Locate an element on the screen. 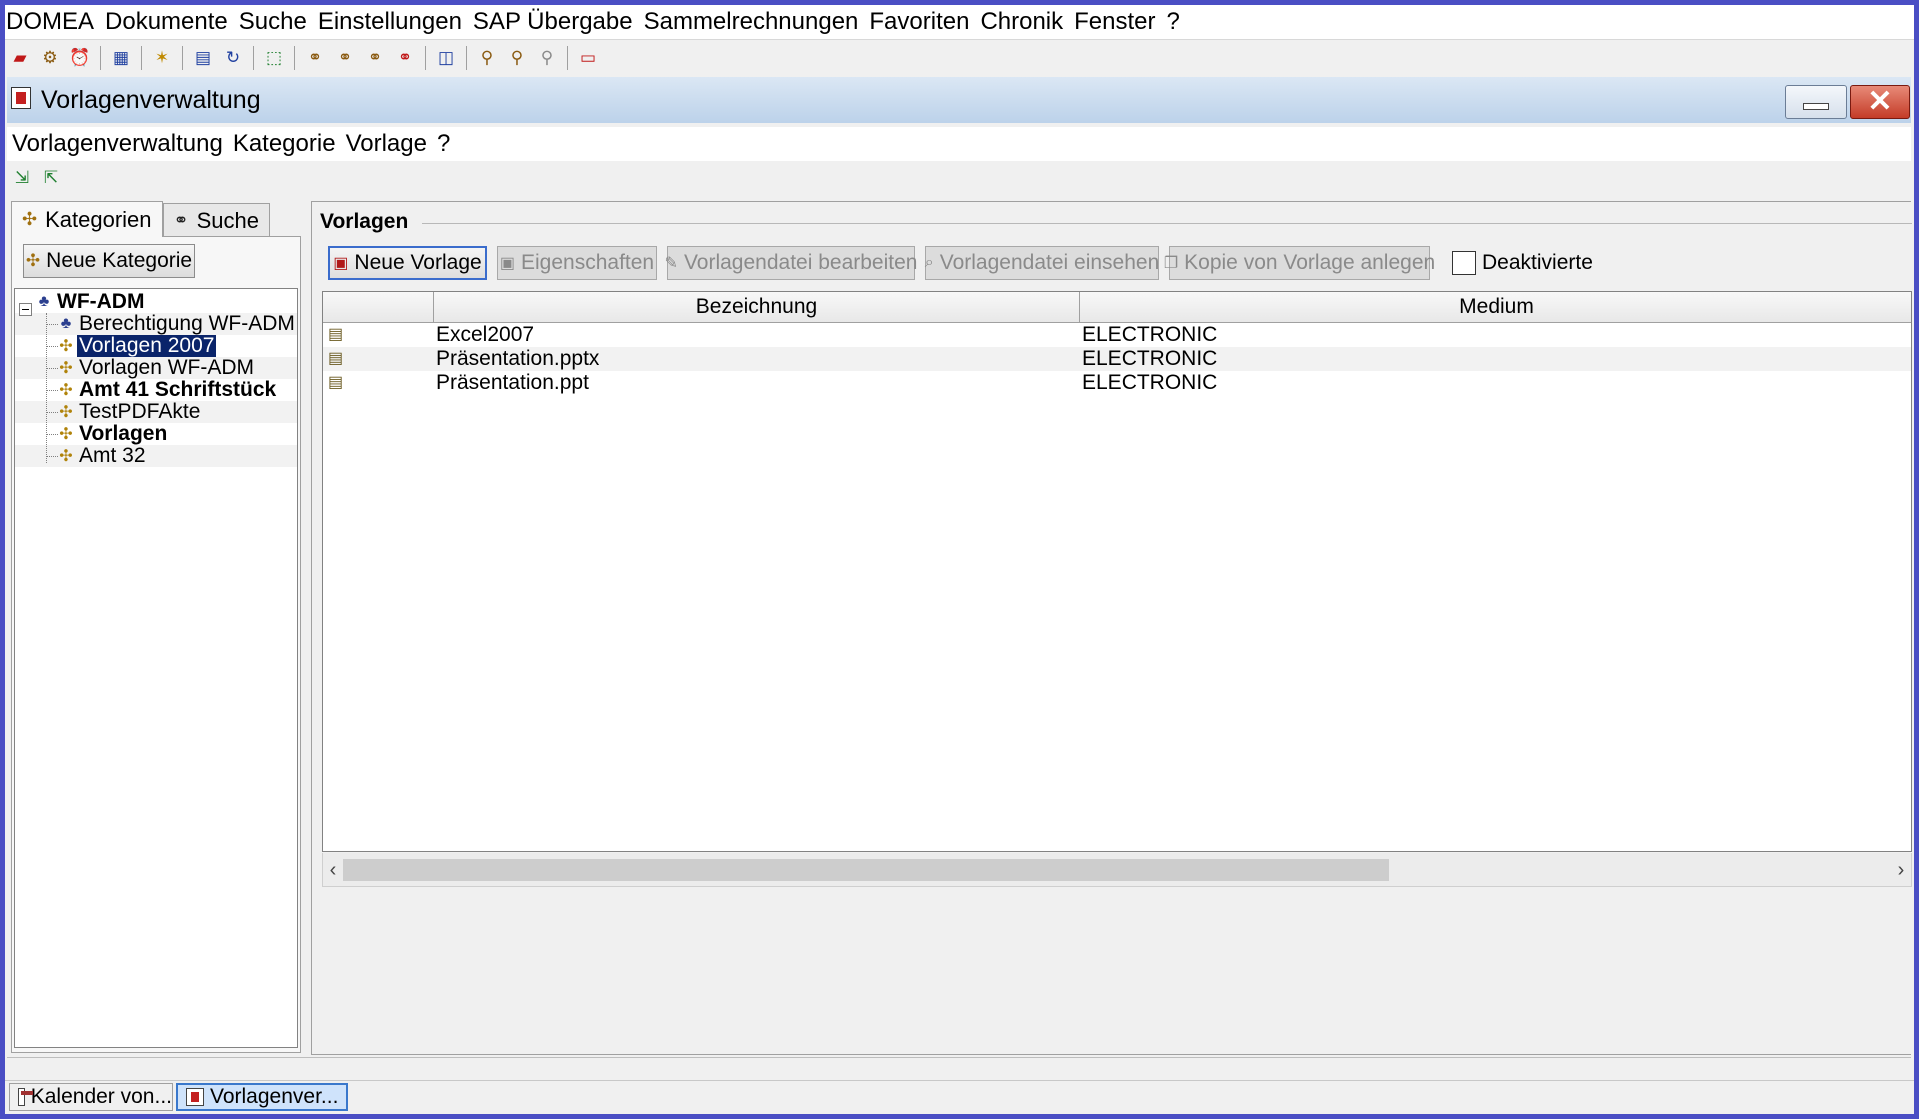  new-template-button: ▣ Neue Vorlage is located at coordinates (407, 263).